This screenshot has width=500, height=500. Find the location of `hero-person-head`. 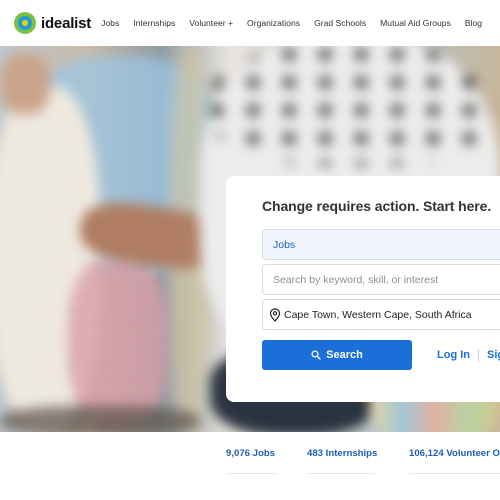

hero-person-head is located at coordinates (25, 84).